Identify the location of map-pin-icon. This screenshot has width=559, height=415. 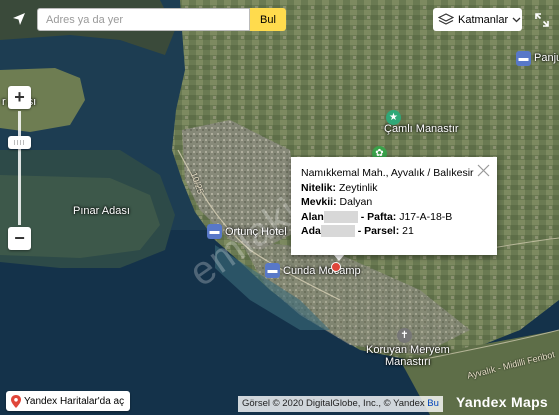
(16, 401).